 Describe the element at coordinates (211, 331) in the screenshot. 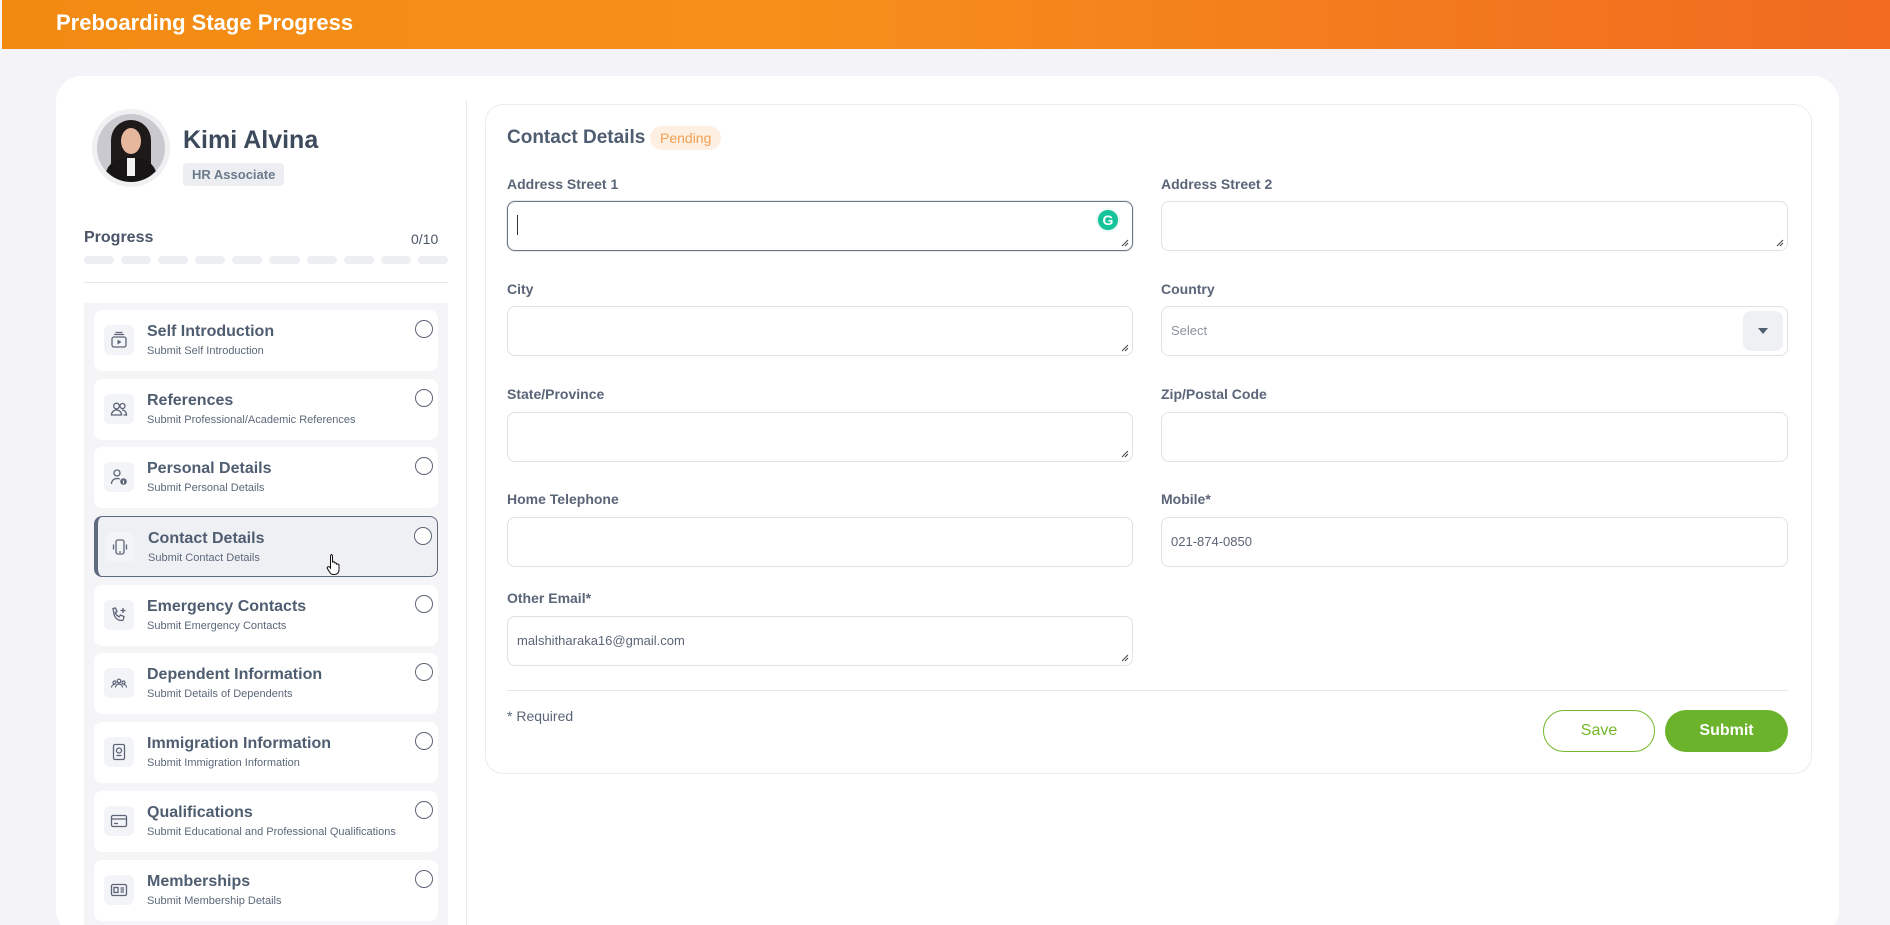

I see `step-title: Self Introduction` at that location.